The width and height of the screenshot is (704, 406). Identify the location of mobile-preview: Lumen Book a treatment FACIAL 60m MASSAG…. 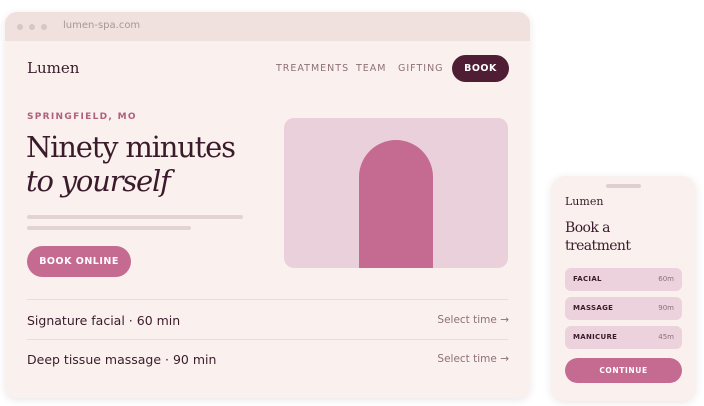
(623, 288).